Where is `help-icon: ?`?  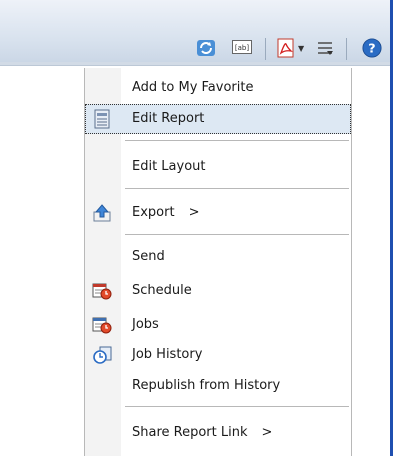 help-icon: ? is located at coordinates (372, 48).